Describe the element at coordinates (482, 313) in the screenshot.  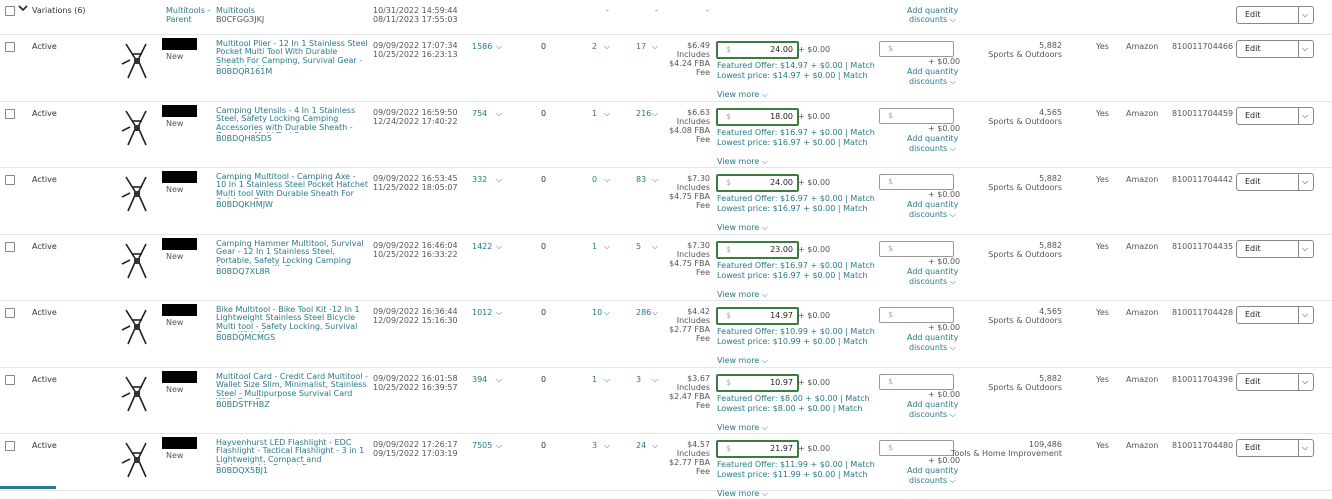
I see `available-quantity: 1012` at that location.